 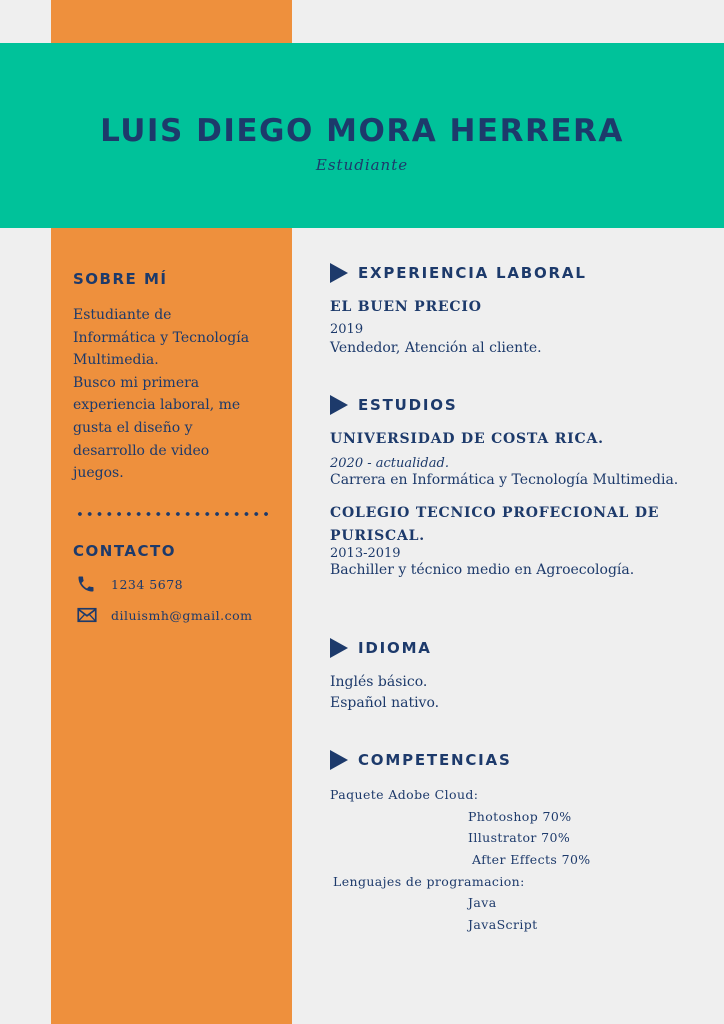 I want to click on experience-year: 2019, so click(x=347, y=329).